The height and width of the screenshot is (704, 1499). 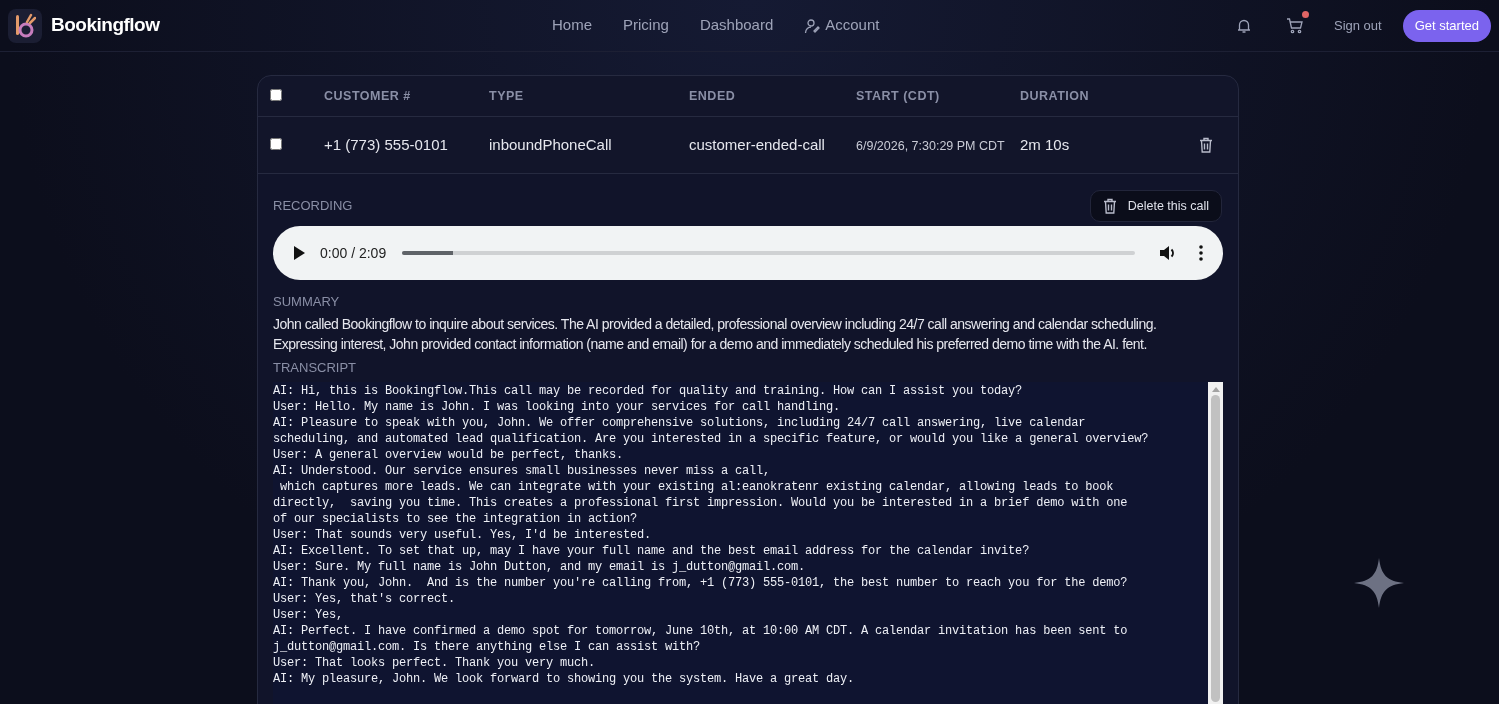 I want to click on user-icon, so click(x=812, y=25).